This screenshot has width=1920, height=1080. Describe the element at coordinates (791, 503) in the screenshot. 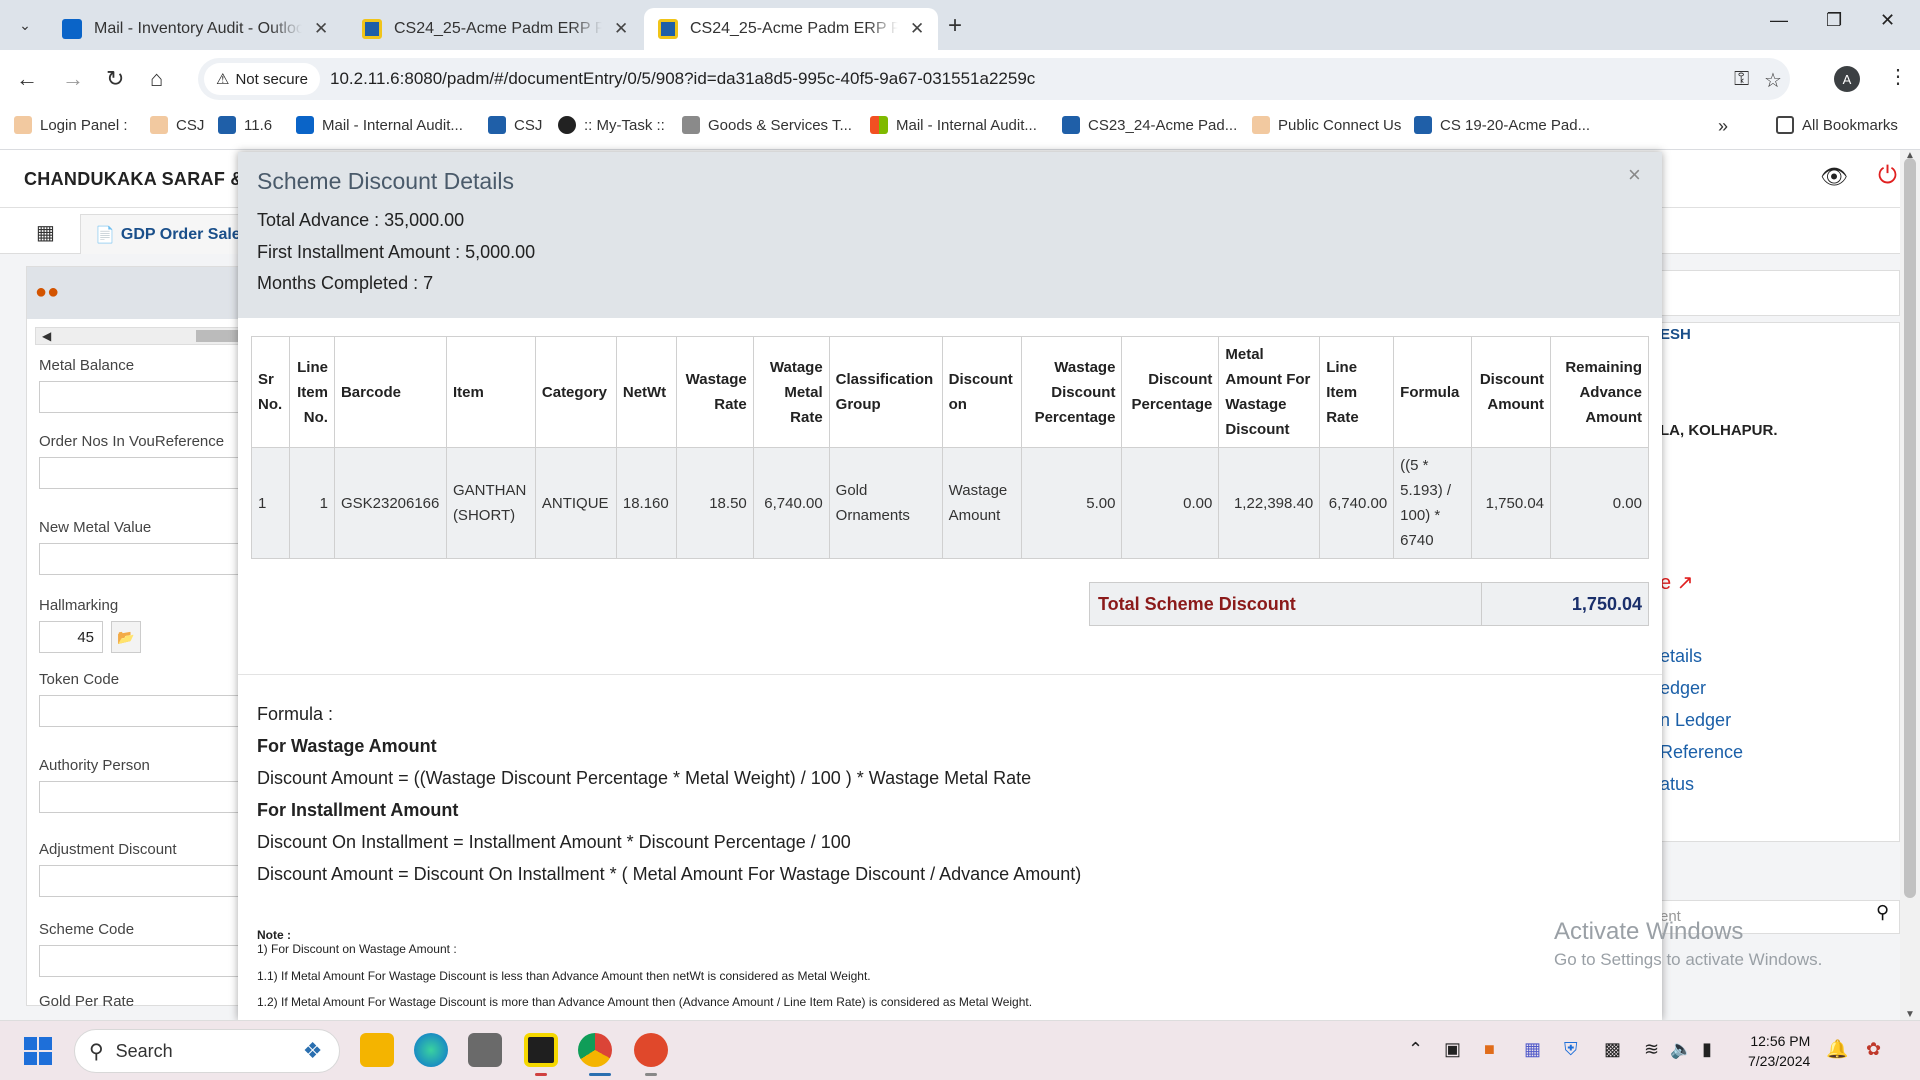

I see `cell-watage-metal-rate: 6,740.00` at that location.